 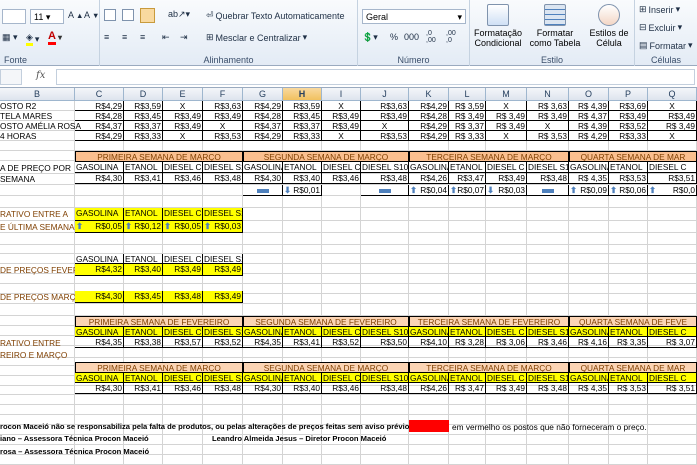 What do you see at coordinates (394, 37) in the screenshot?
I see `percent-button: %` at bounding box center [394, 37].